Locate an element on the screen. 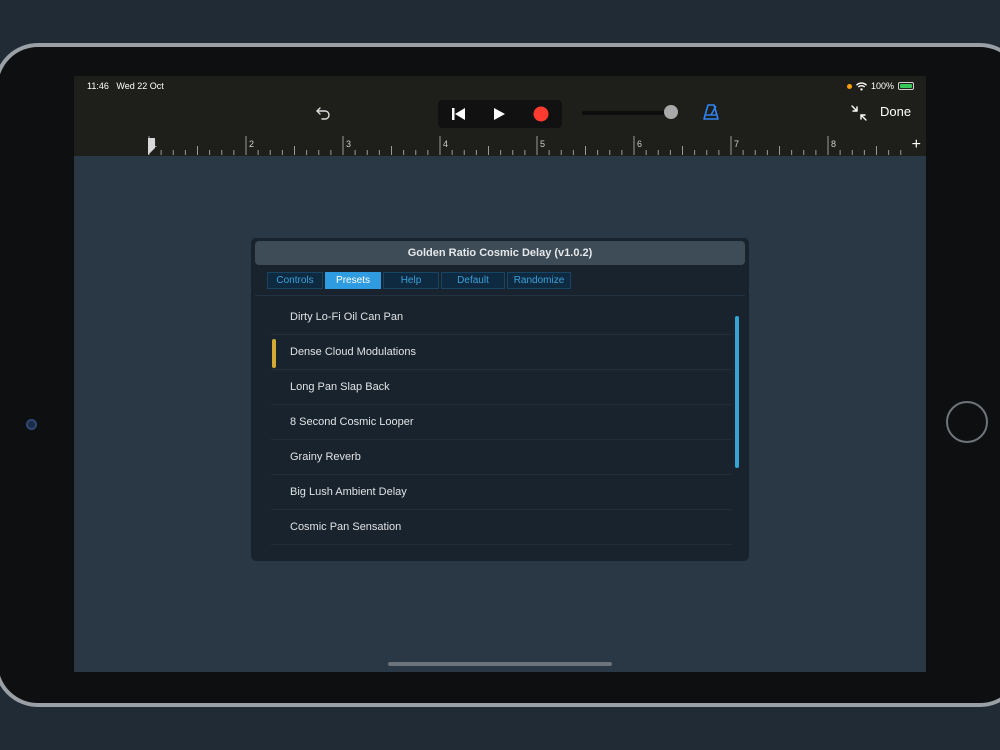 Image resolution: width=1000 pixels, height=750 pixels. volume-slider-knob is located at coordinates (671, 112).